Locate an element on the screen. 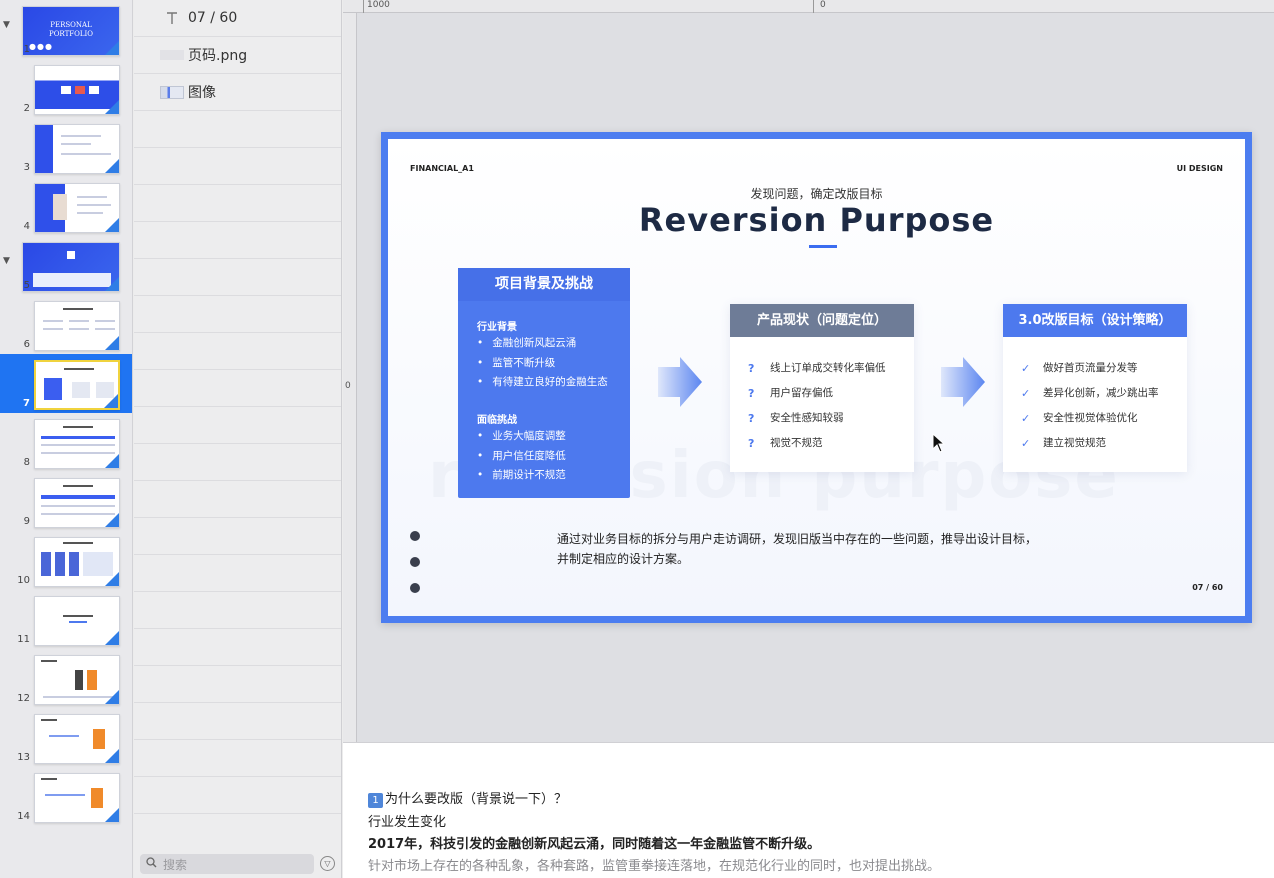  search-placeholder: 搜索 is located at coordinates (175, 864).